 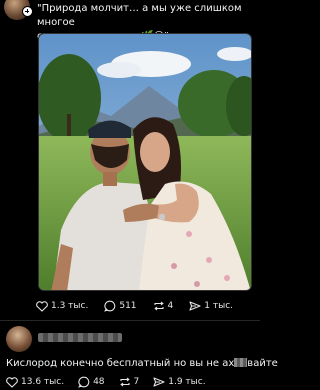 What do you see at coordinates (142, 306) in the screenshot?
I see `post-actions: 1.3 тыс. 511 4 1 тыс.` at bounding box center [142, 306].